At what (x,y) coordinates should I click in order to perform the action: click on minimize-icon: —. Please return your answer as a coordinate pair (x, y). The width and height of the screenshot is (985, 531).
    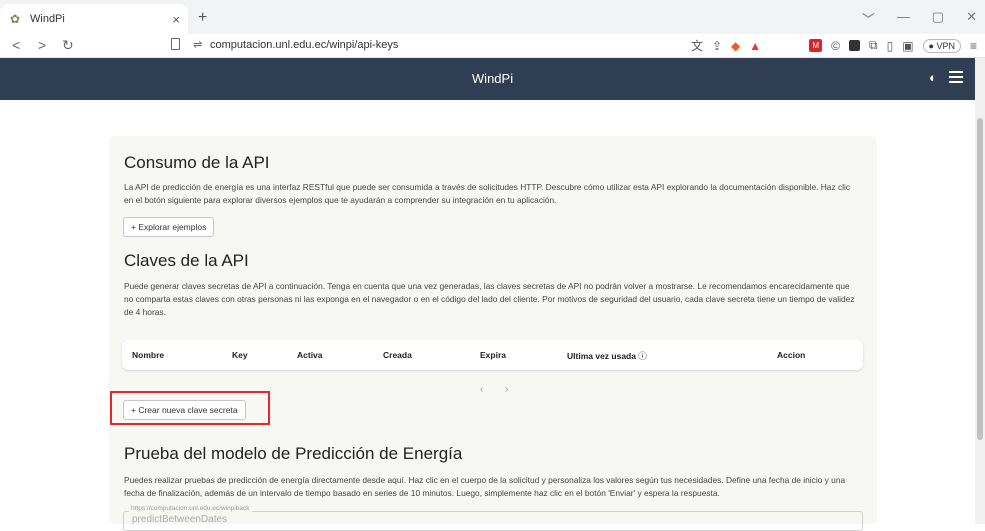
    Looking at the image, I should click on (903, 18).